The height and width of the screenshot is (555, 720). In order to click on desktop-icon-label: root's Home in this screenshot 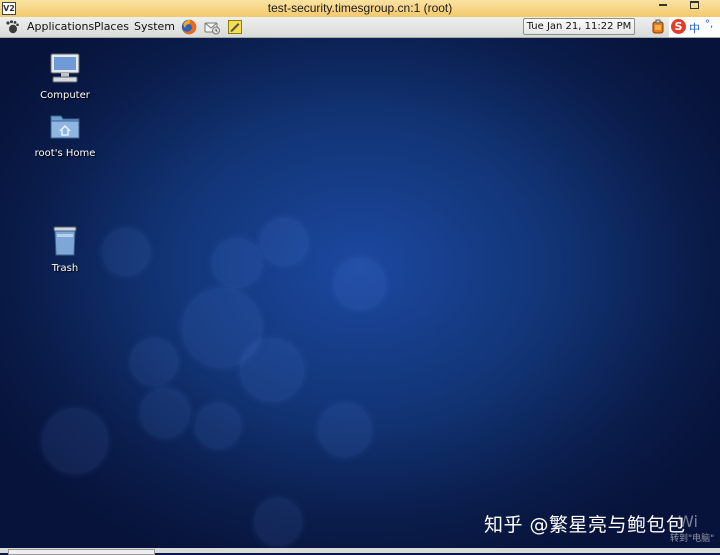, I will do `click(65, 153)`.